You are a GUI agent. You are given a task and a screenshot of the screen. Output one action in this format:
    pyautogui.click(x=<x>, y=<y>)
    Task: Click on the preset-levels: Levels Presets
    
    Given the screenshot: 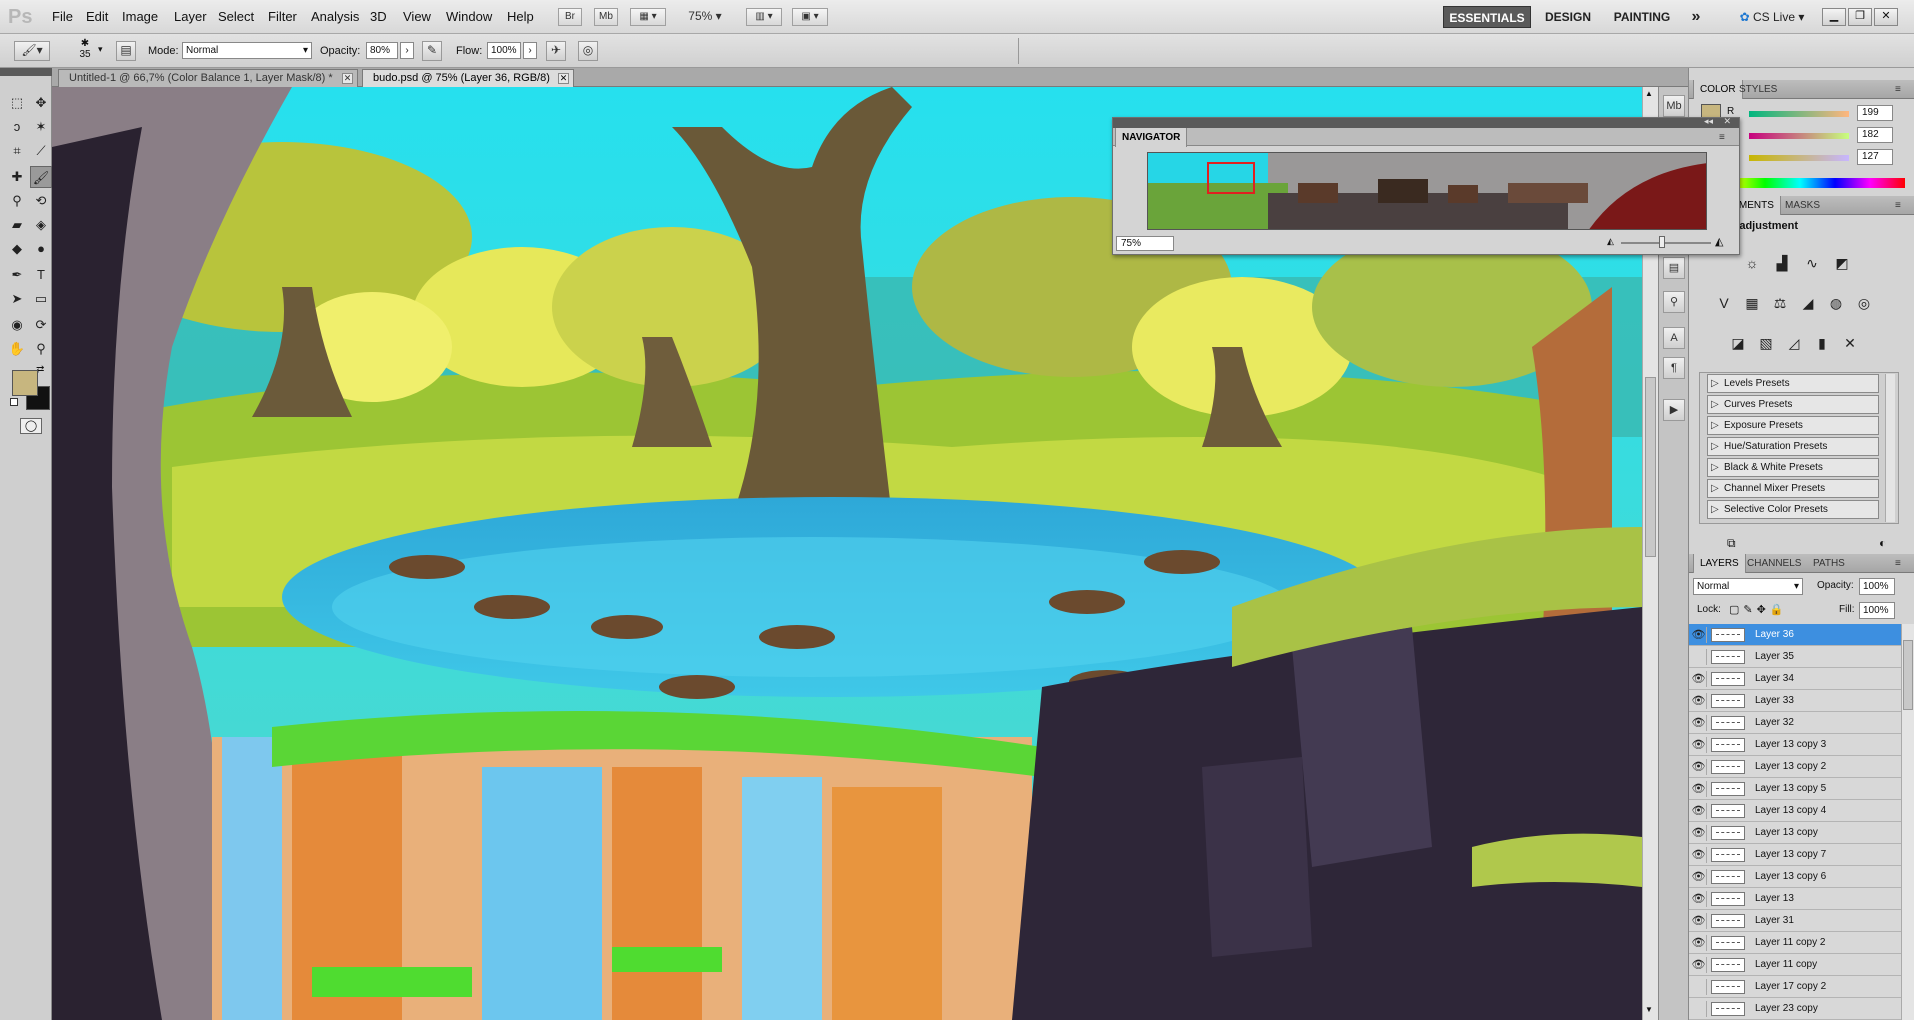 What is the action you would take?
    pyautogui.click(x=1793, y=383)
    